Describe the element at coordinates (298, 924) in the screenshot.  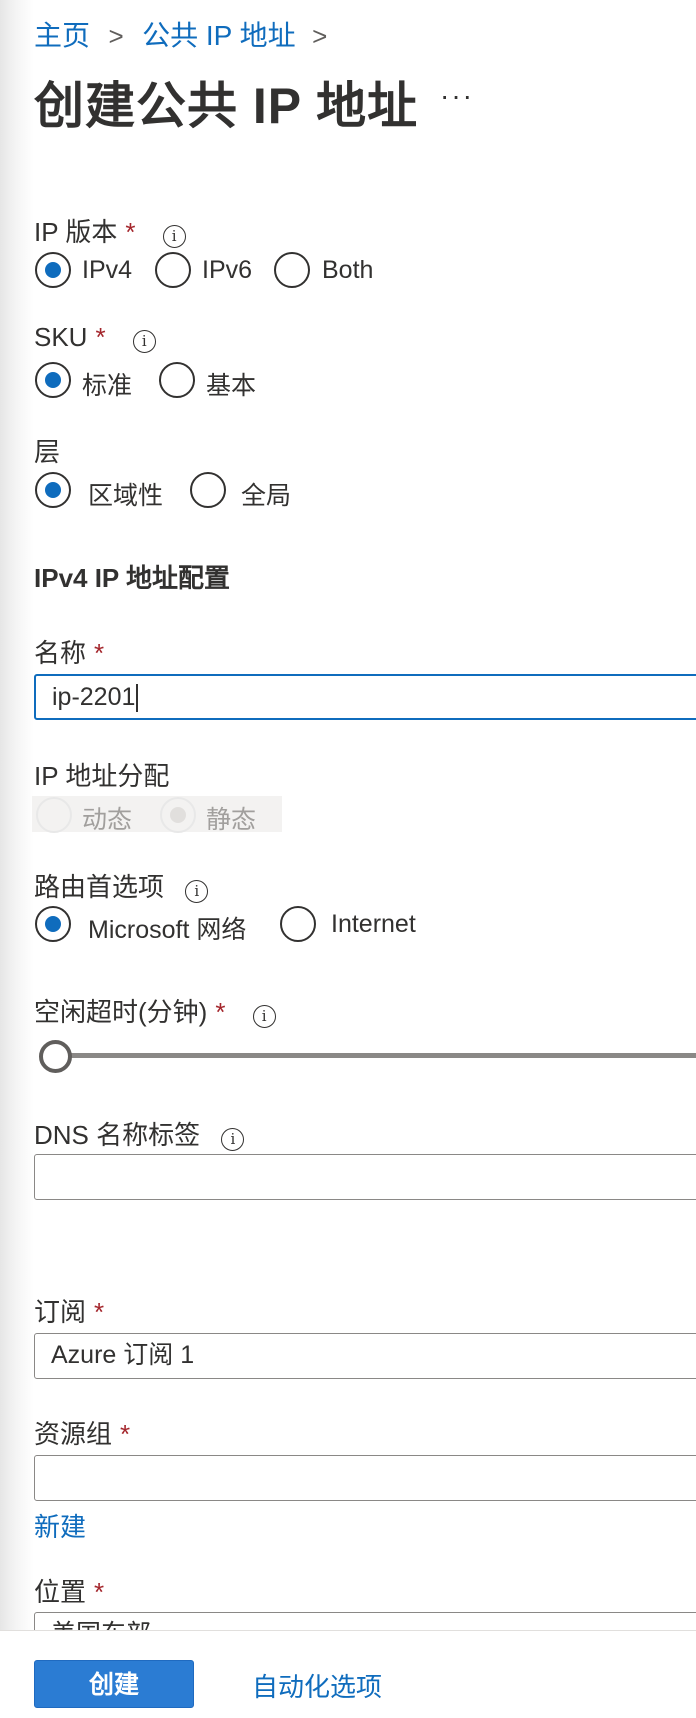
I see `radio-routing-internet` at that location.